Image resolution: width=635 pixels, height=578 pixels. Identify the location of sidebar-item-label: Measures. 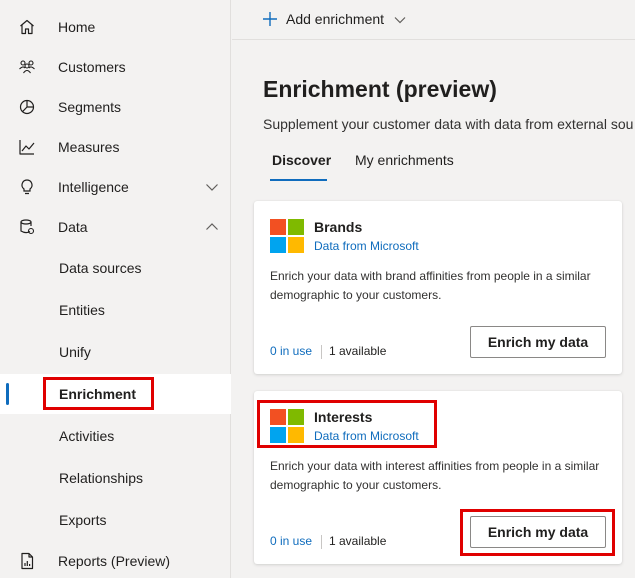
(89, 147).